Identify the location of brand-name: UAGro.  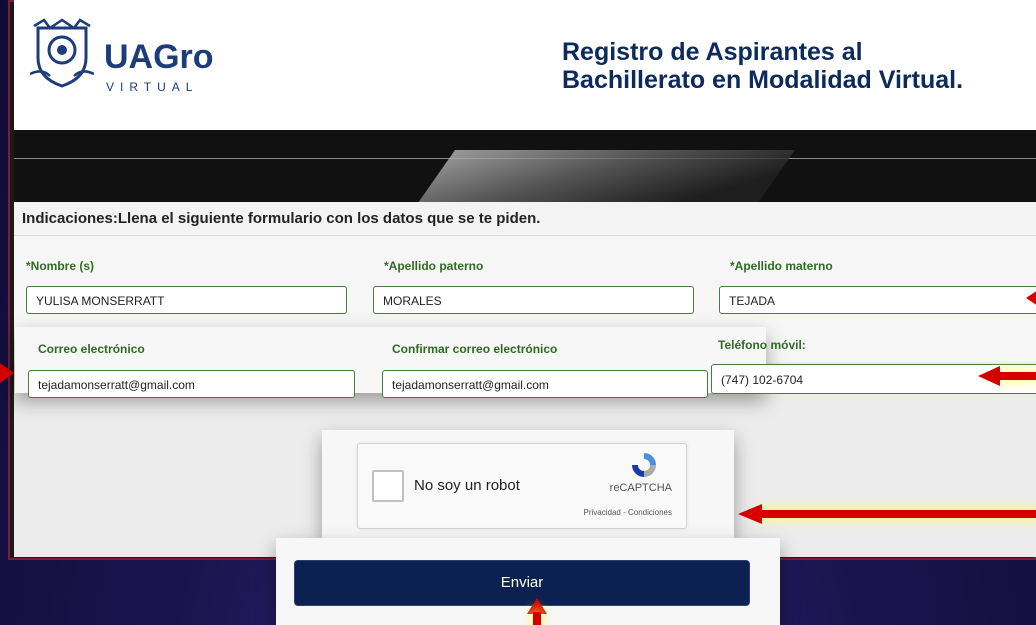
(159, 57).